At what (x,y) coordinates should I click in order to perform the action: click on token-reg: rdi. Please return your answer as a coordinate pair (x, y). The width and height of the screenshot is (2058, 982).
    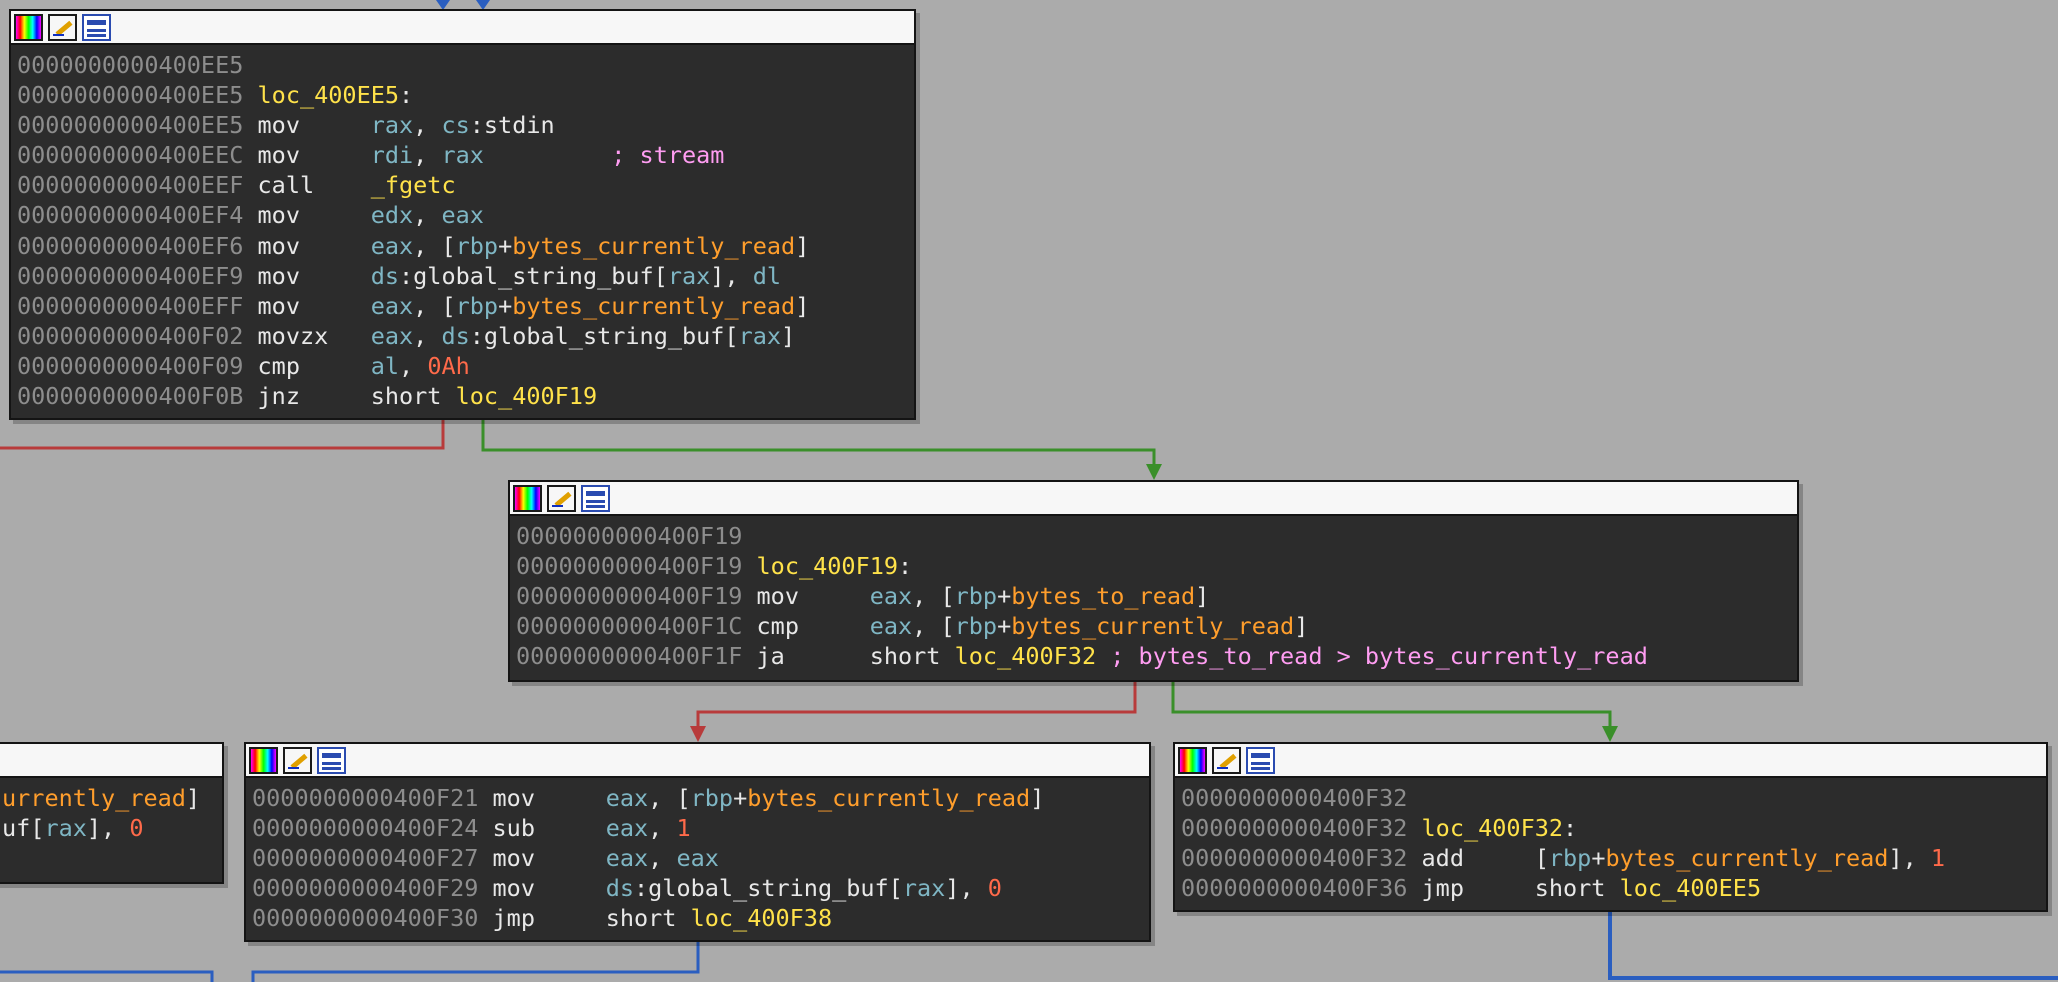
    Looking at the image, I should click on (392, 155).